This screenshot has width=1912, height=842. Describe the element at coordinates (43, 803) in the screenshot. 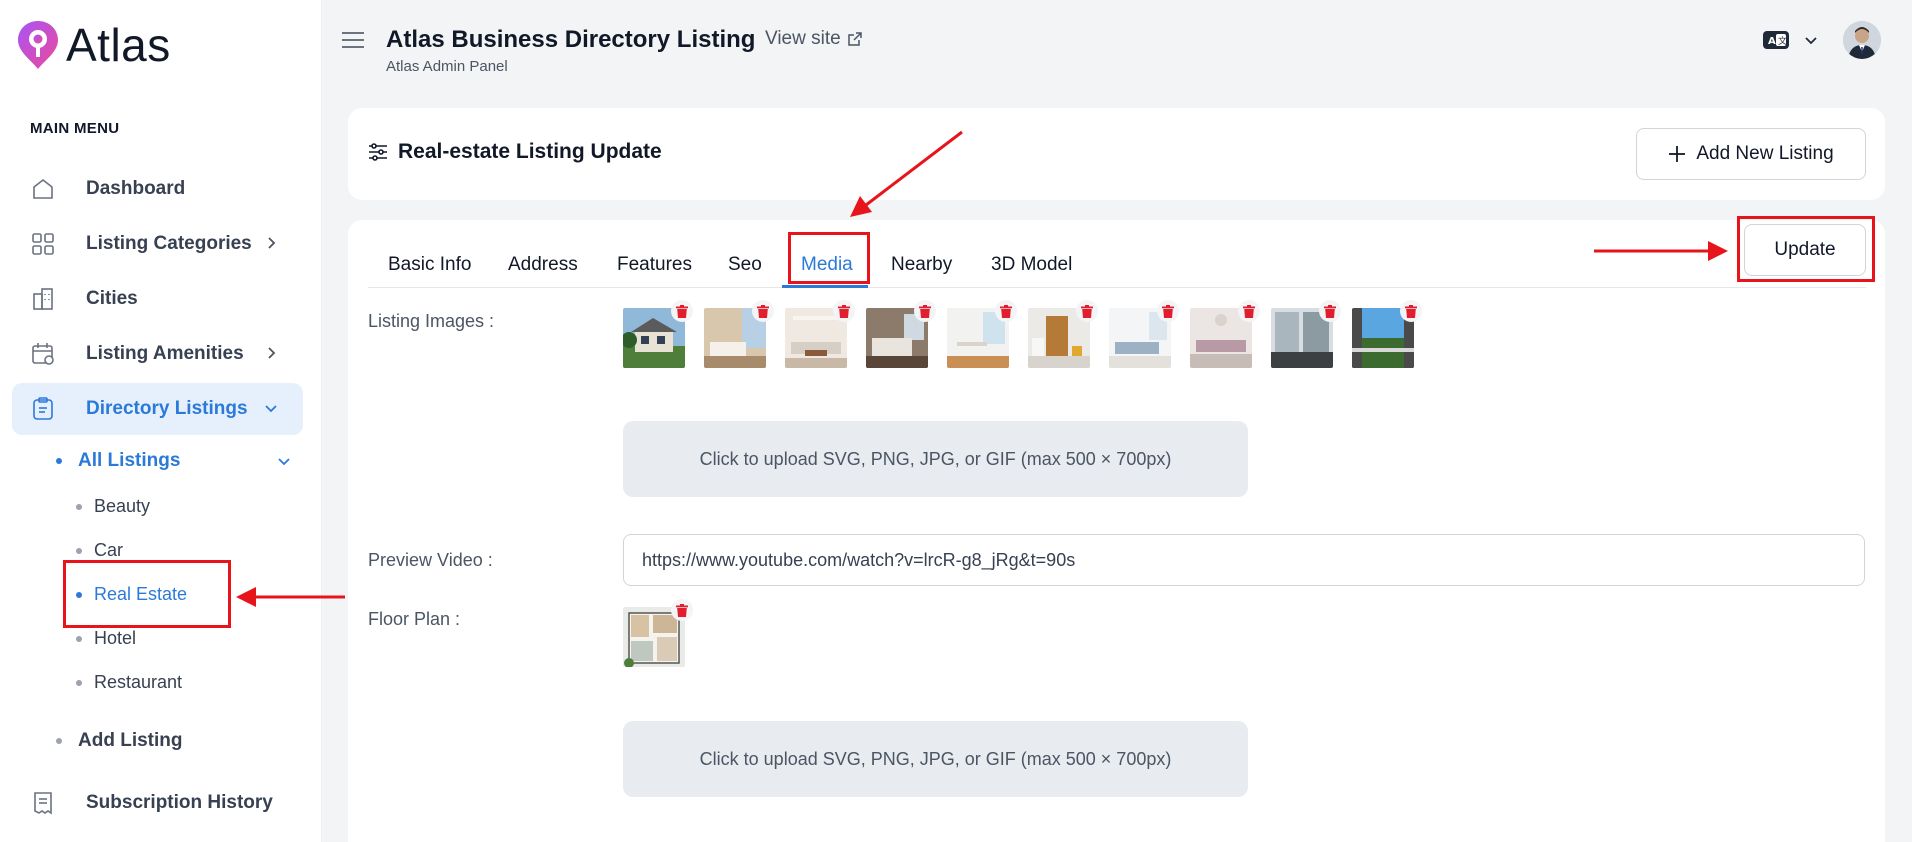

I see `receipt-icon` at that location.